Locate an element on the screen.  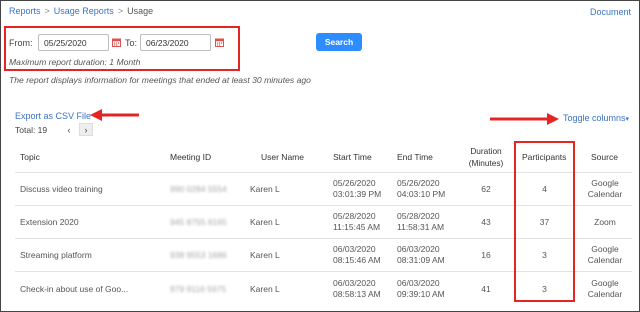
header-duration-line1: Duration is located at coordinates (486, 151).